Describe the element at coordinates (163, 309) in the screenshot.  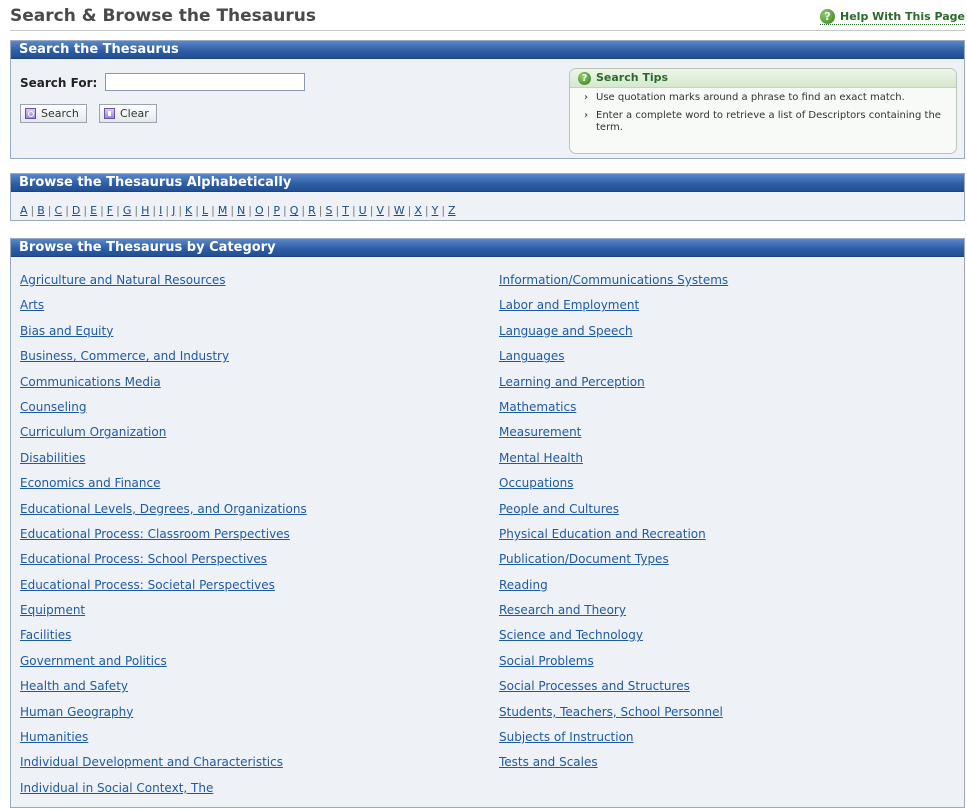
I see `list-item: Arts` at that location.